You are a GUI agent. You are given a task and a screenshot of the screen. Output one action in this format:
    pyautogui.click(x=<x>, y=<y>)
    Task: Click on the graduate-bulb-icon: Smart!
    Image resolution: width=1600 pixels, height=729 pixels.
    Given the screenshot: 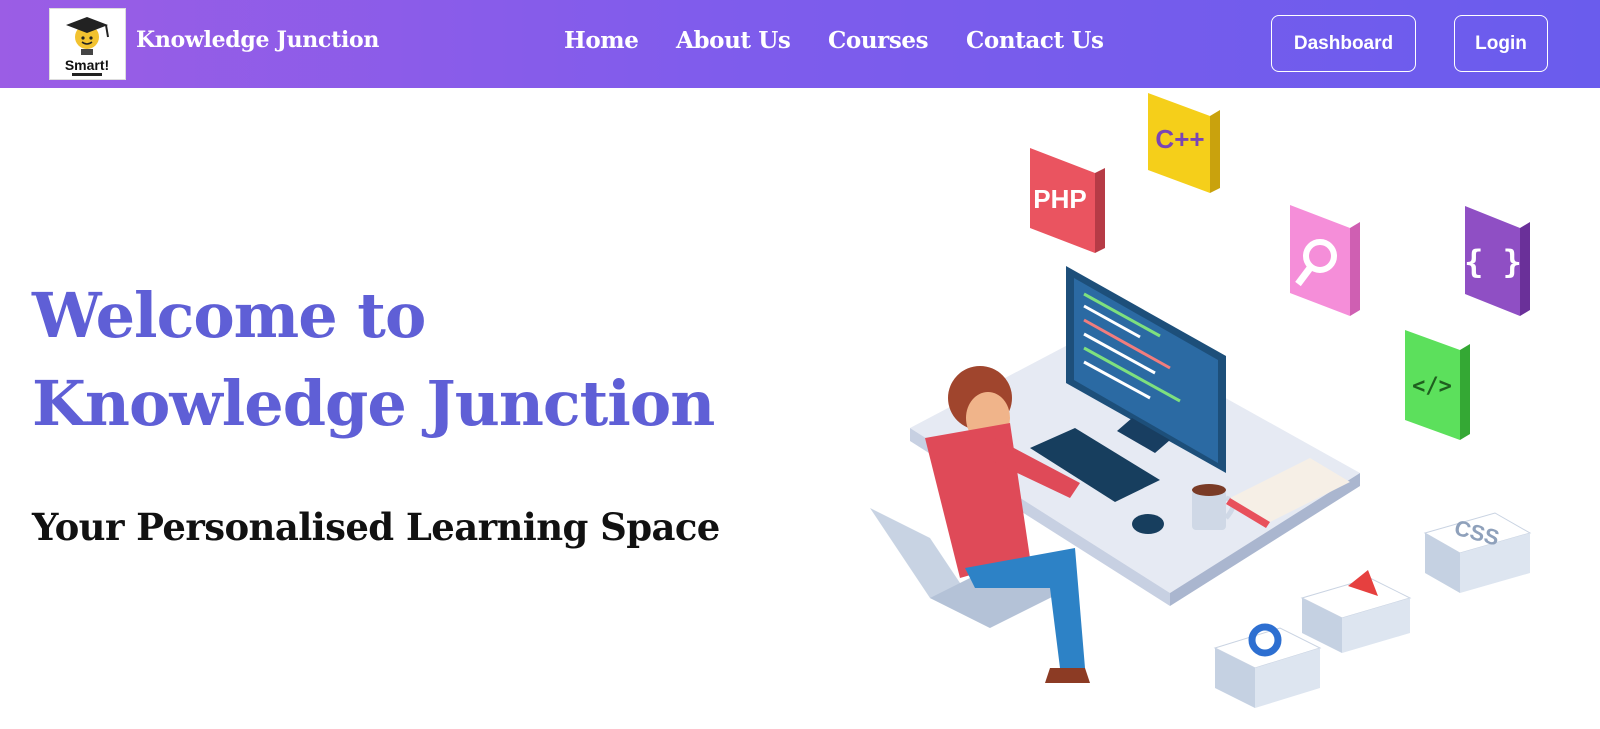 What is the action you would take?
    pyautogui.click(x=87, y=46)
    